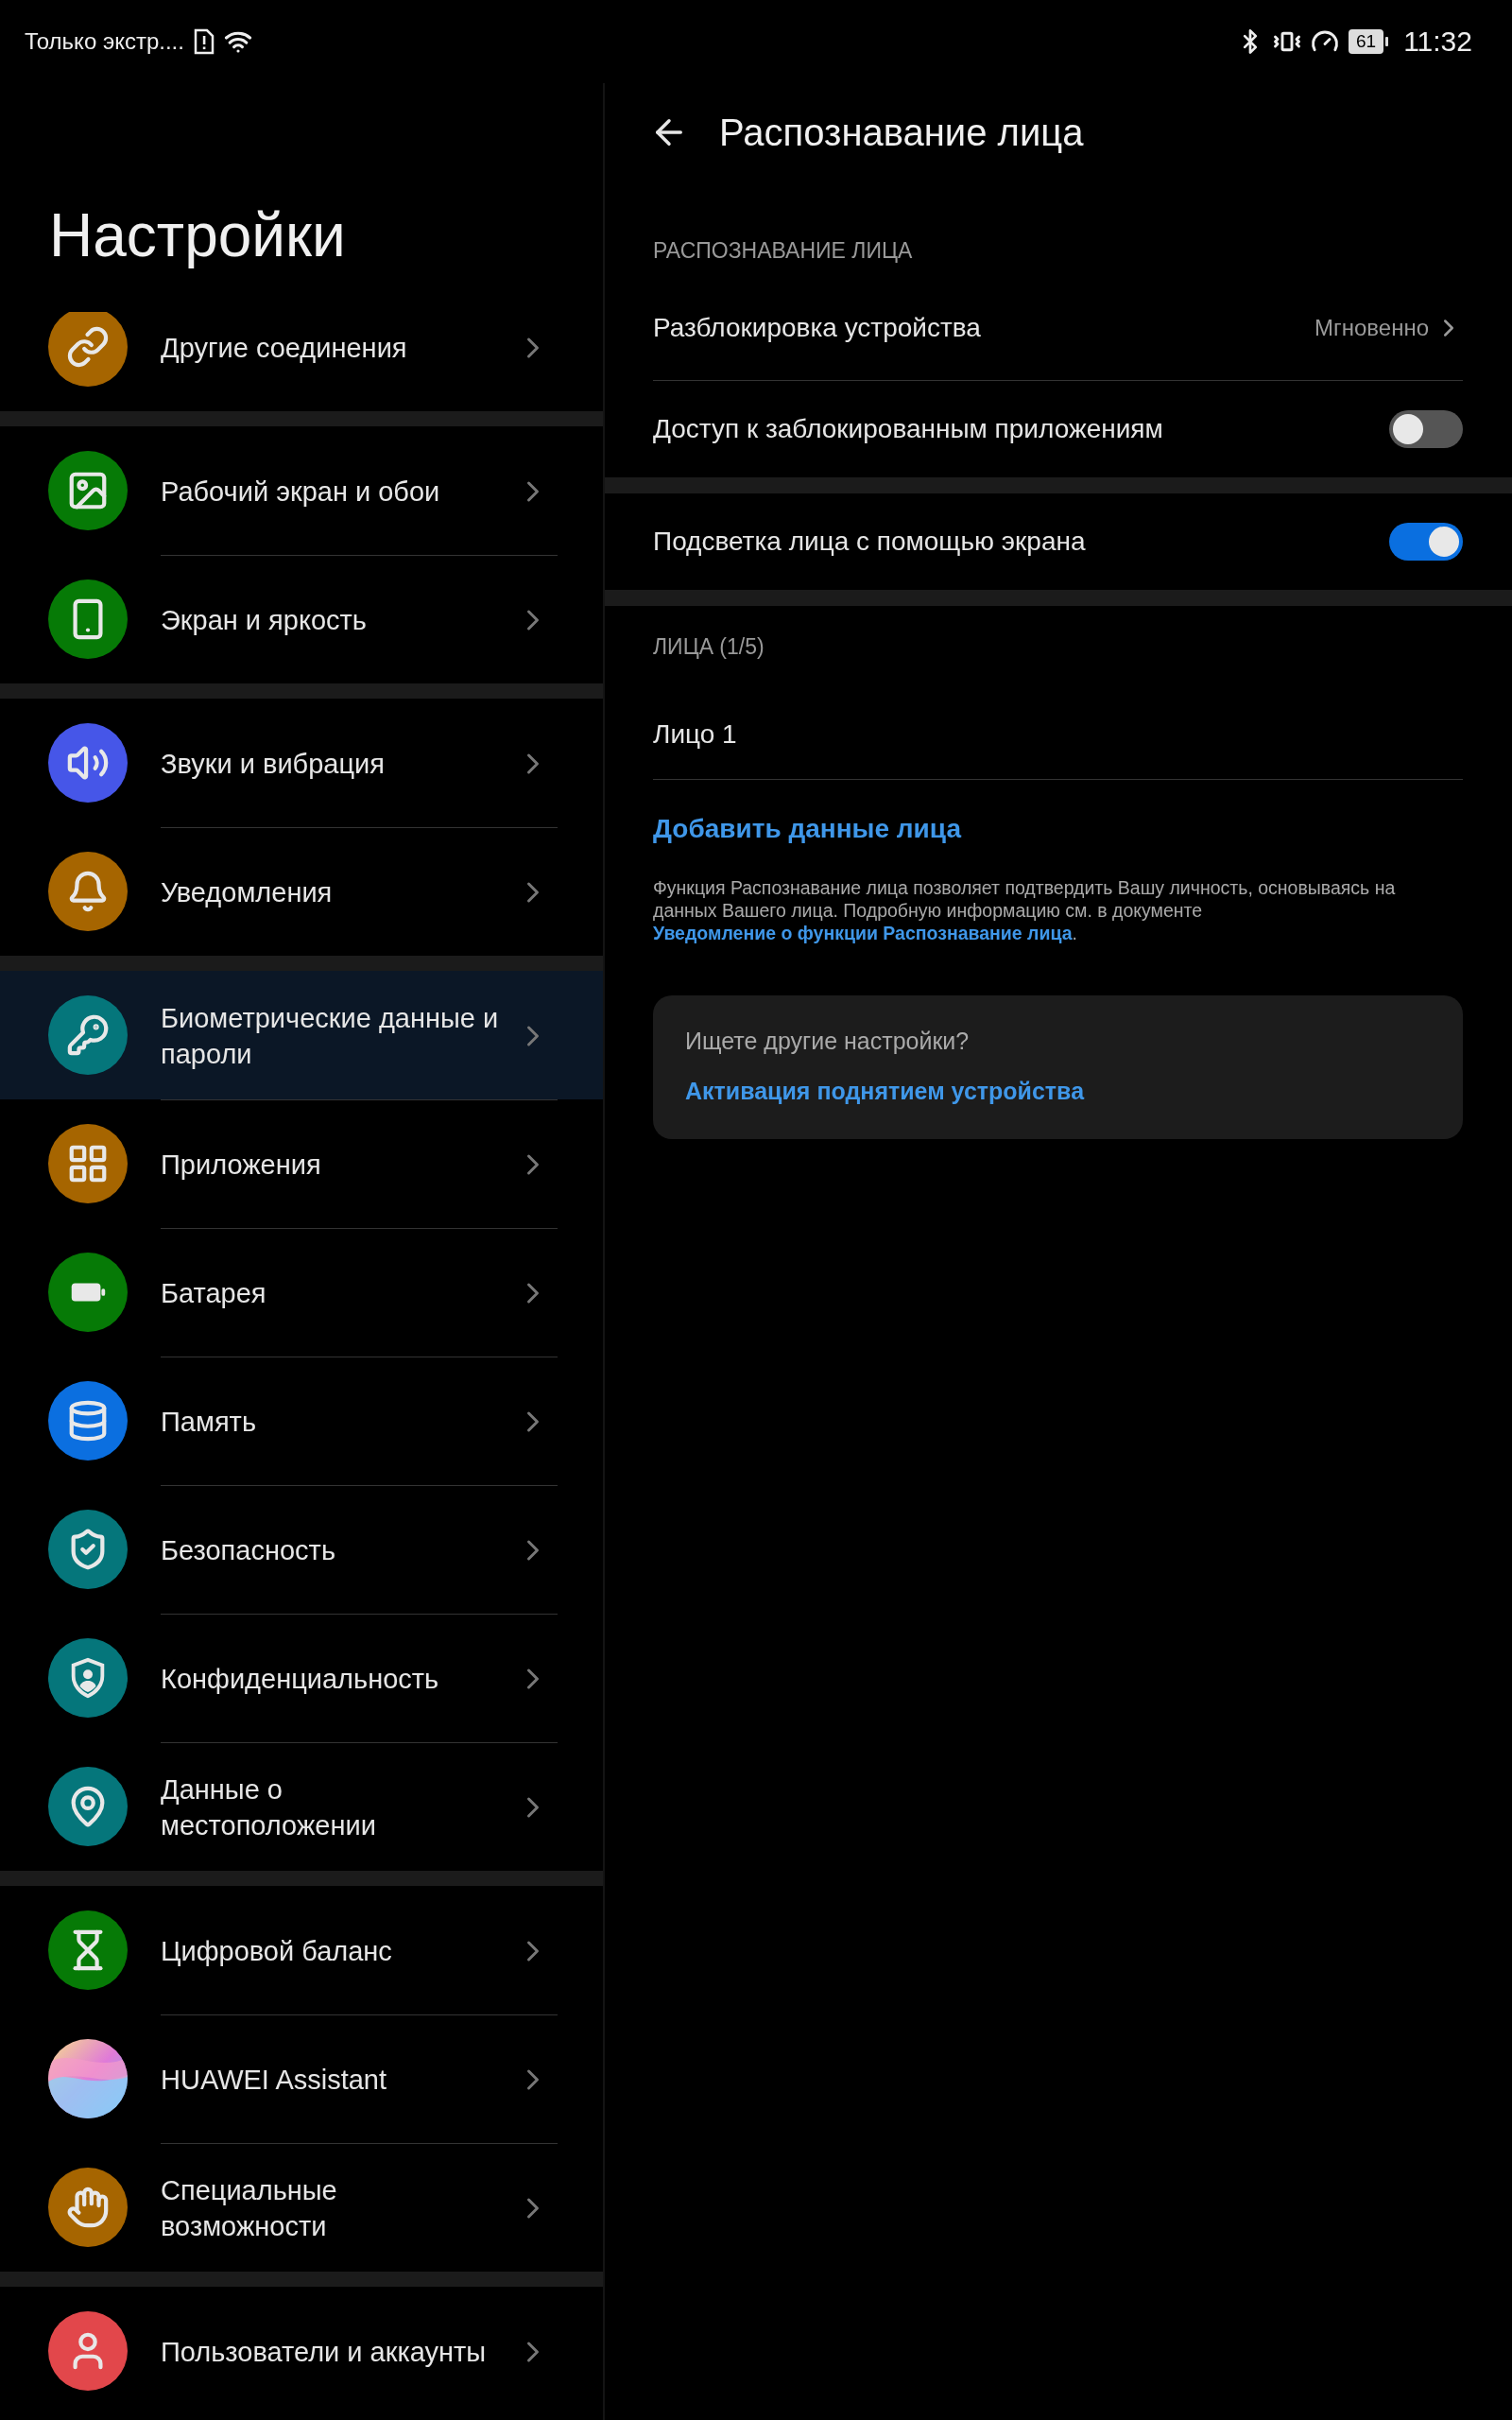  I want to click on settings-item: Звуки и вибрация, so click(301, 763).